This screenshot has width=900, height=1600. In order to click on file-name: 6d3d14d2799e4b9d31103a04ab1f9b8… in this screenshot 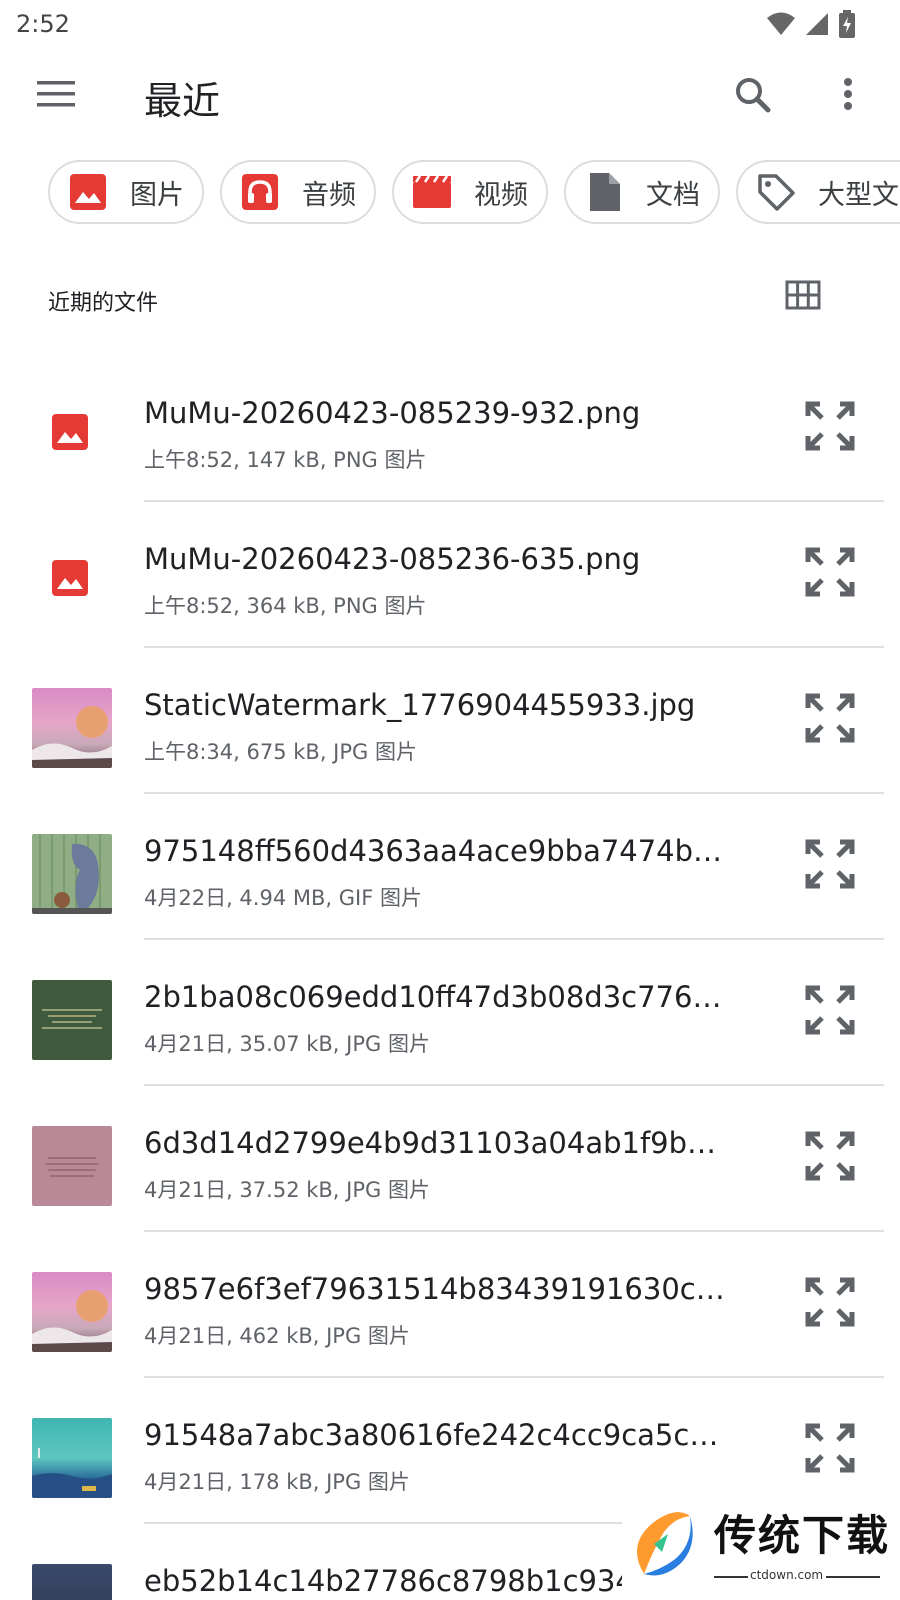, I will do `click(436, 1143)`.